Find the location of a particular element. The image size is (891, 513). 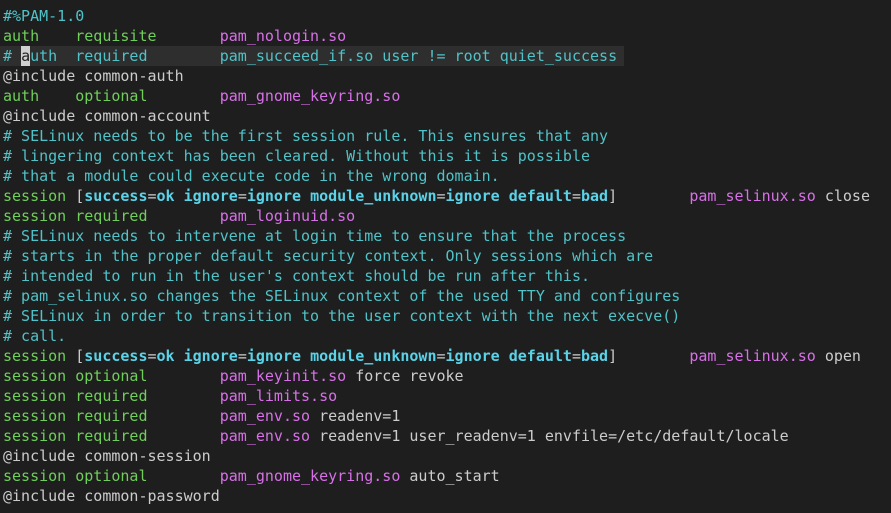

code-token-part: # is located at coordinates (12, 56).